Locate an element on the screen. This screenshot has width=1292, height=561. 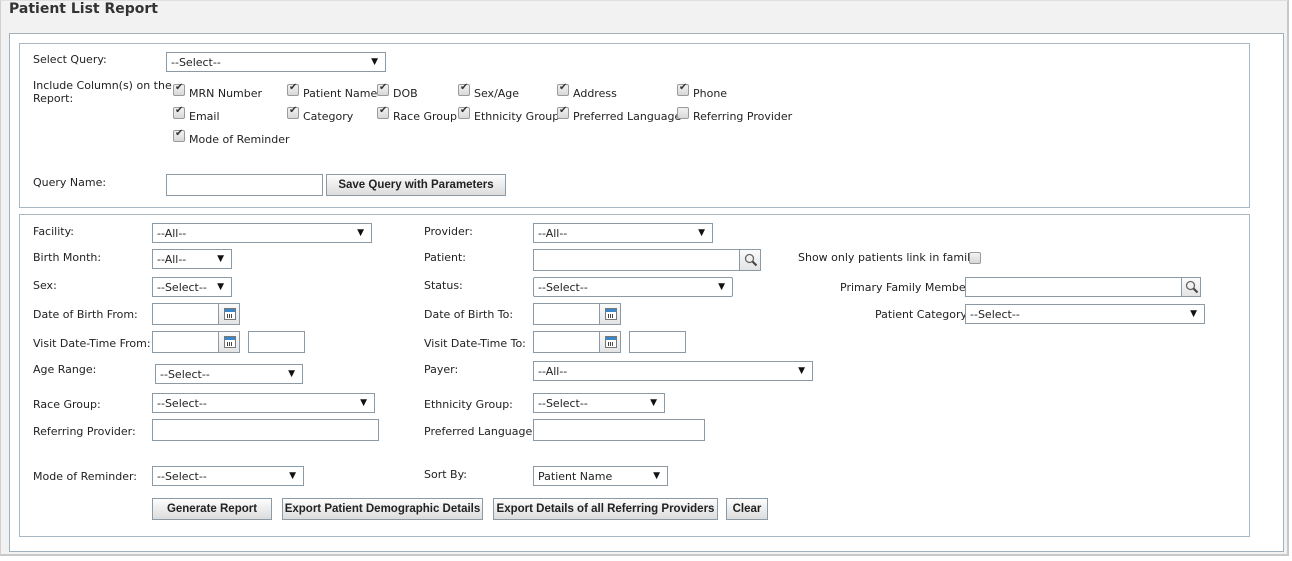
include-columns-label: Include Column(s) on the is located at coordinates (102, 85).